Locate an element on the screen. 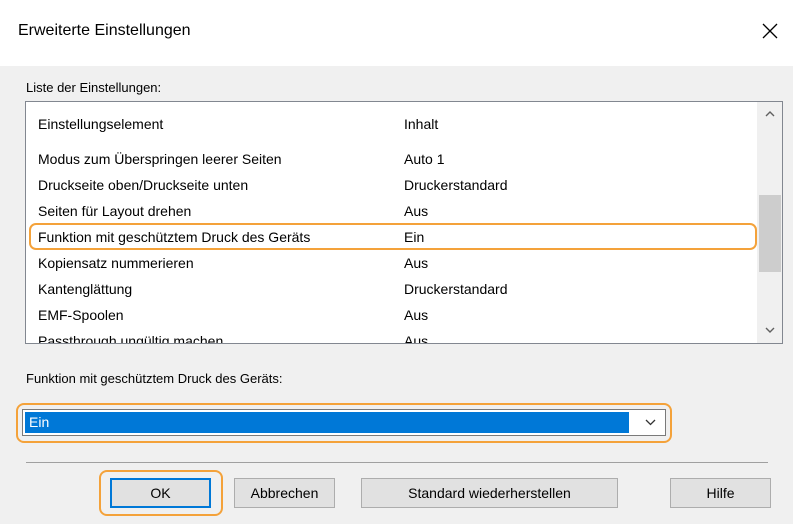 Image resolution: width=793 pixels, height=524 pixels. dropdown-selected-value: Ein is located at coordinates (327, 422).